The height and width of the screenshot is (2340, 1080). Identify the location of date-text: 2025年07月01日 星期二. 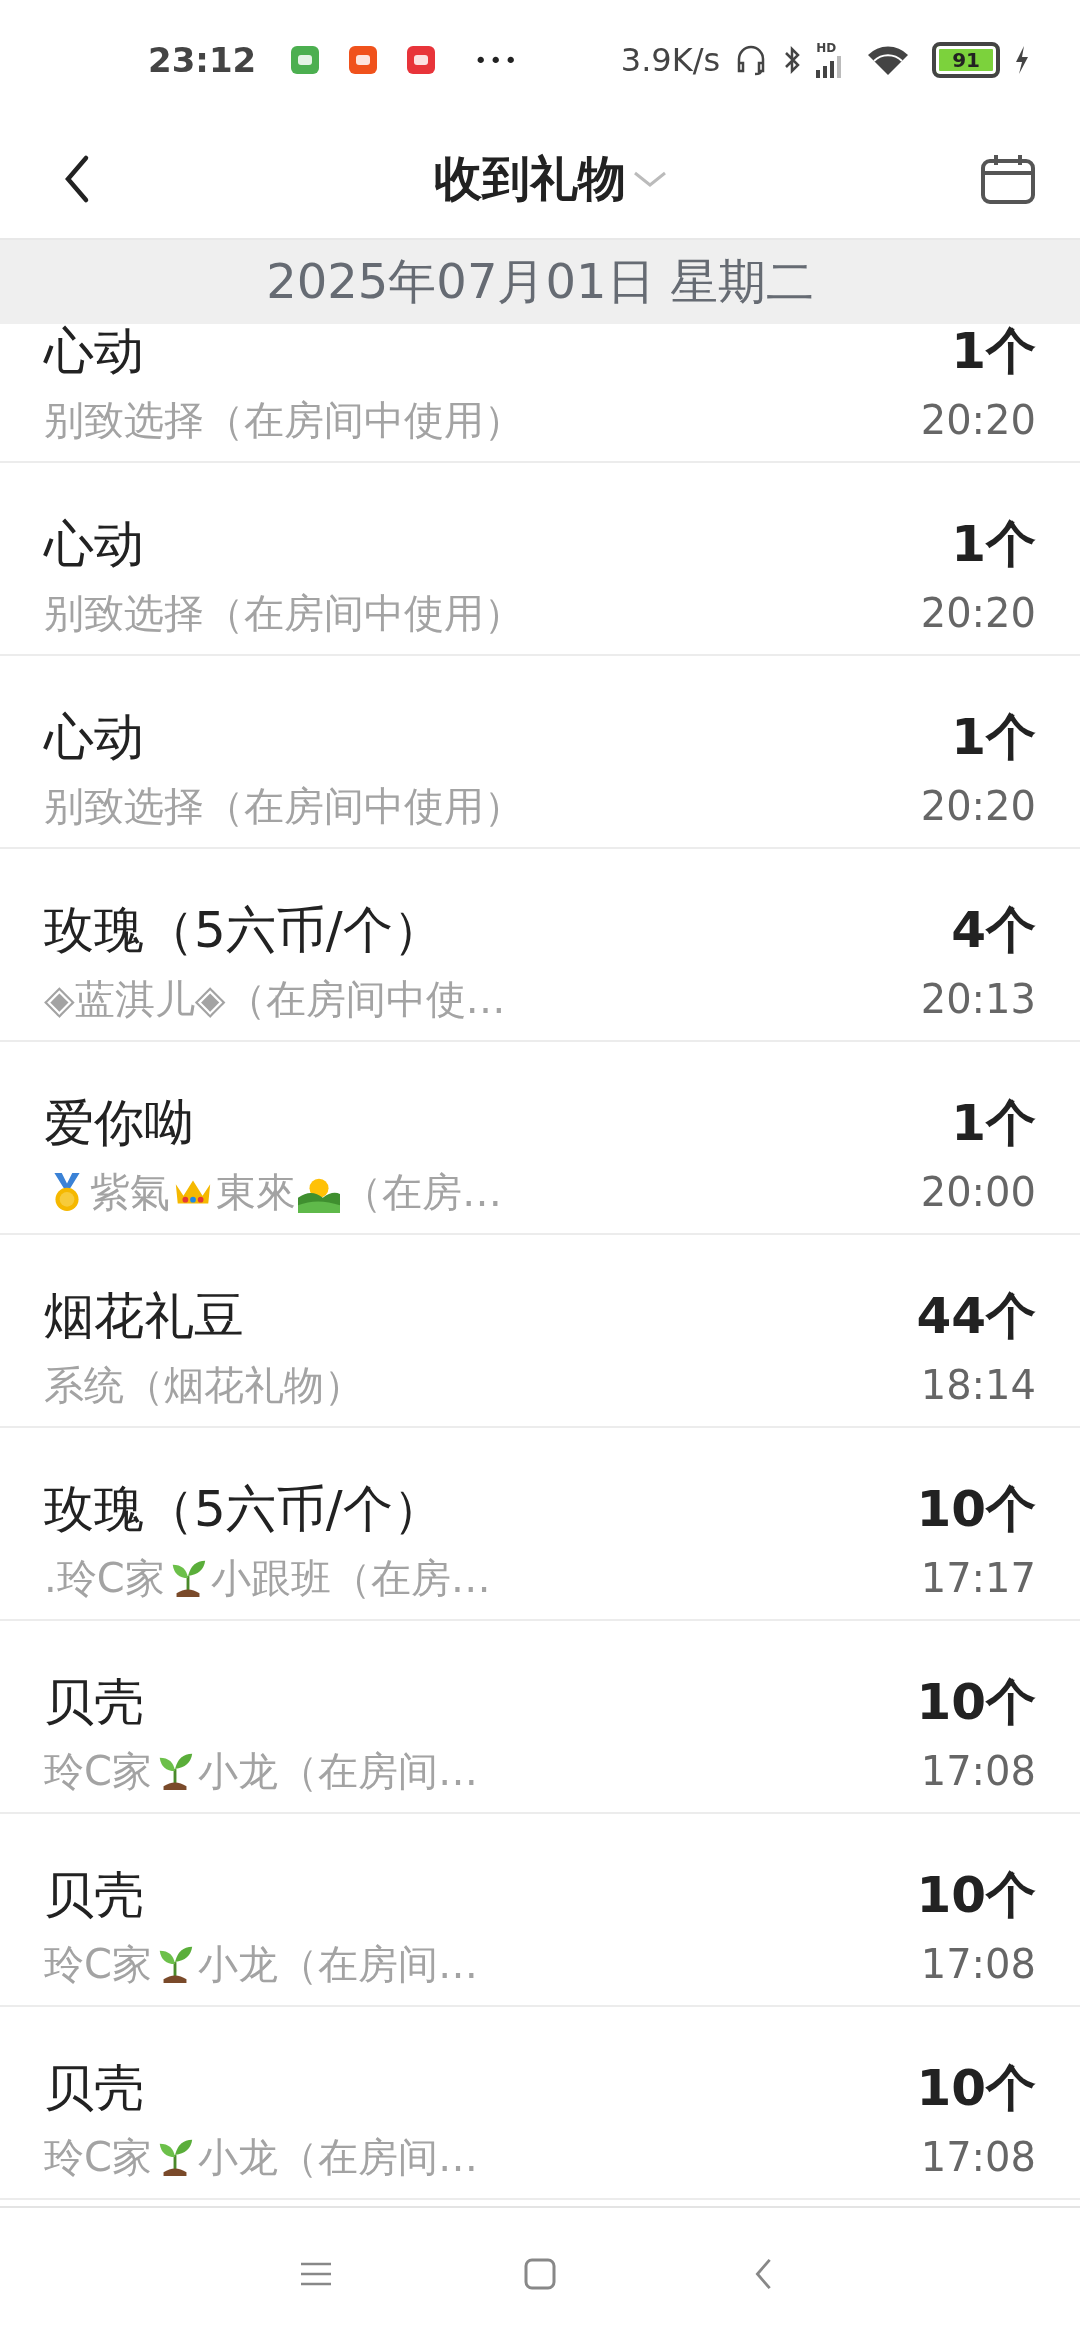
(540, 281).